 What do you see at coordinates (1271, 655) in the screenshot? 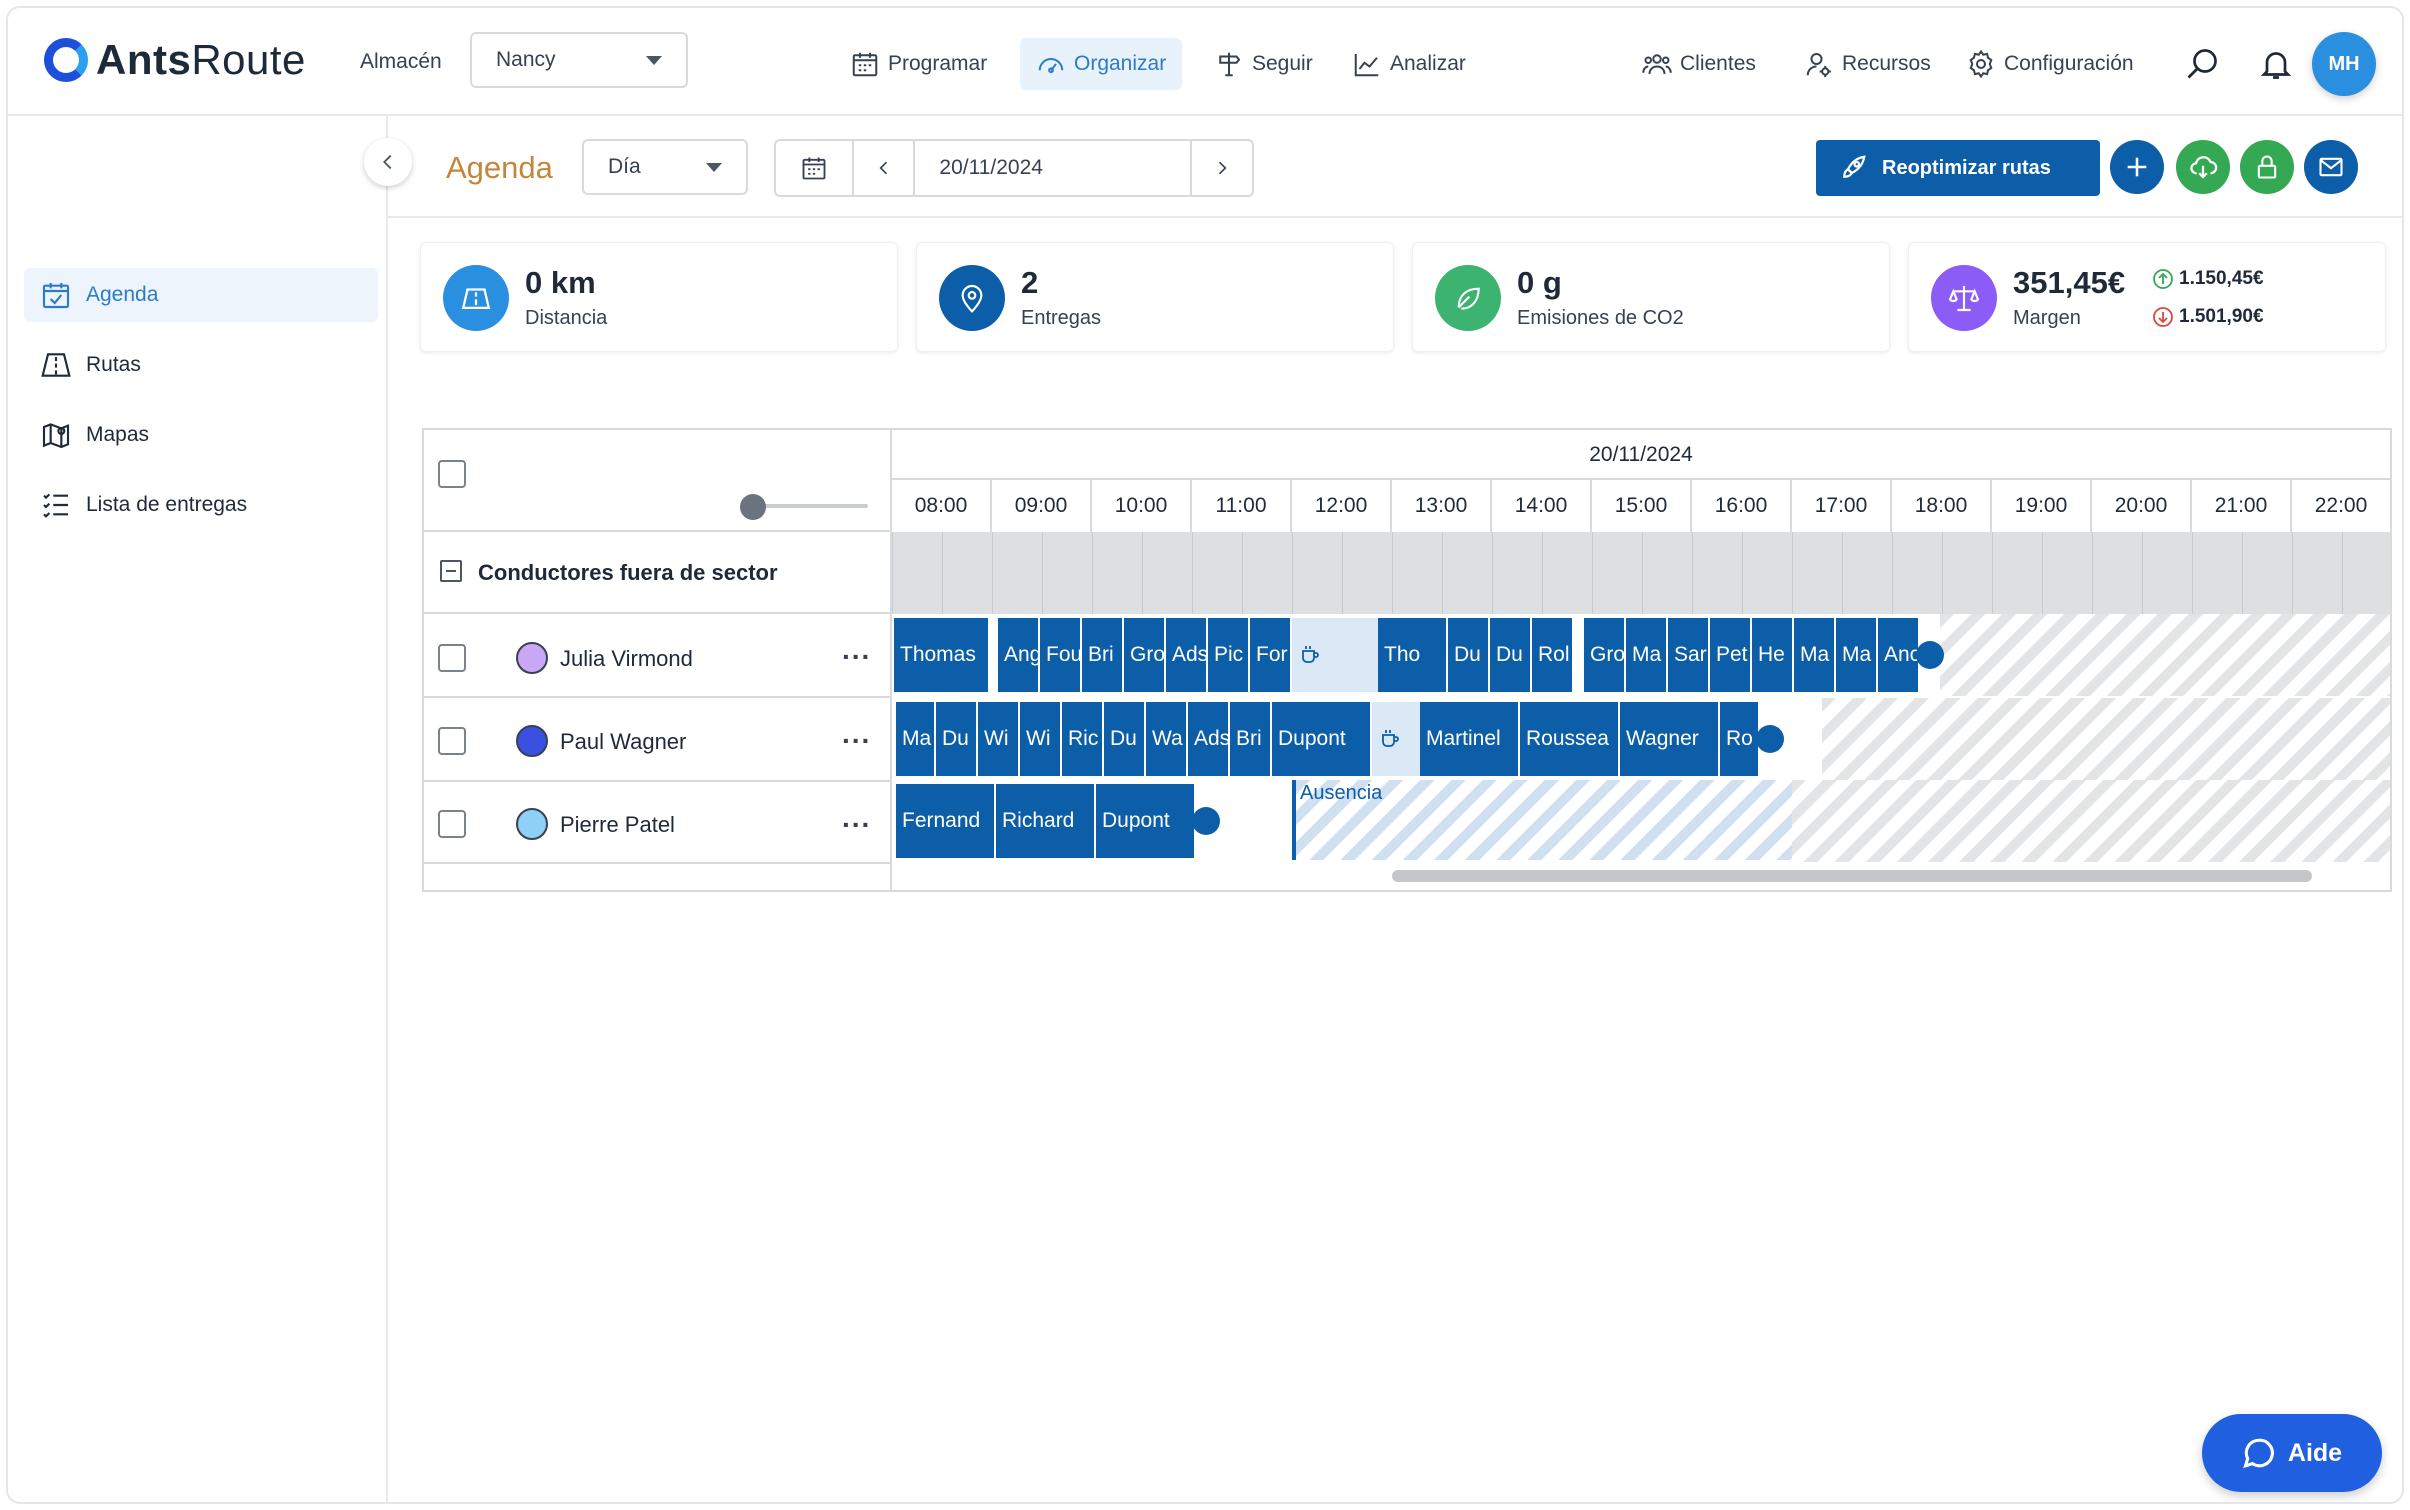
I see `delivery-task-block: For` at bounding box center [1271, 655].